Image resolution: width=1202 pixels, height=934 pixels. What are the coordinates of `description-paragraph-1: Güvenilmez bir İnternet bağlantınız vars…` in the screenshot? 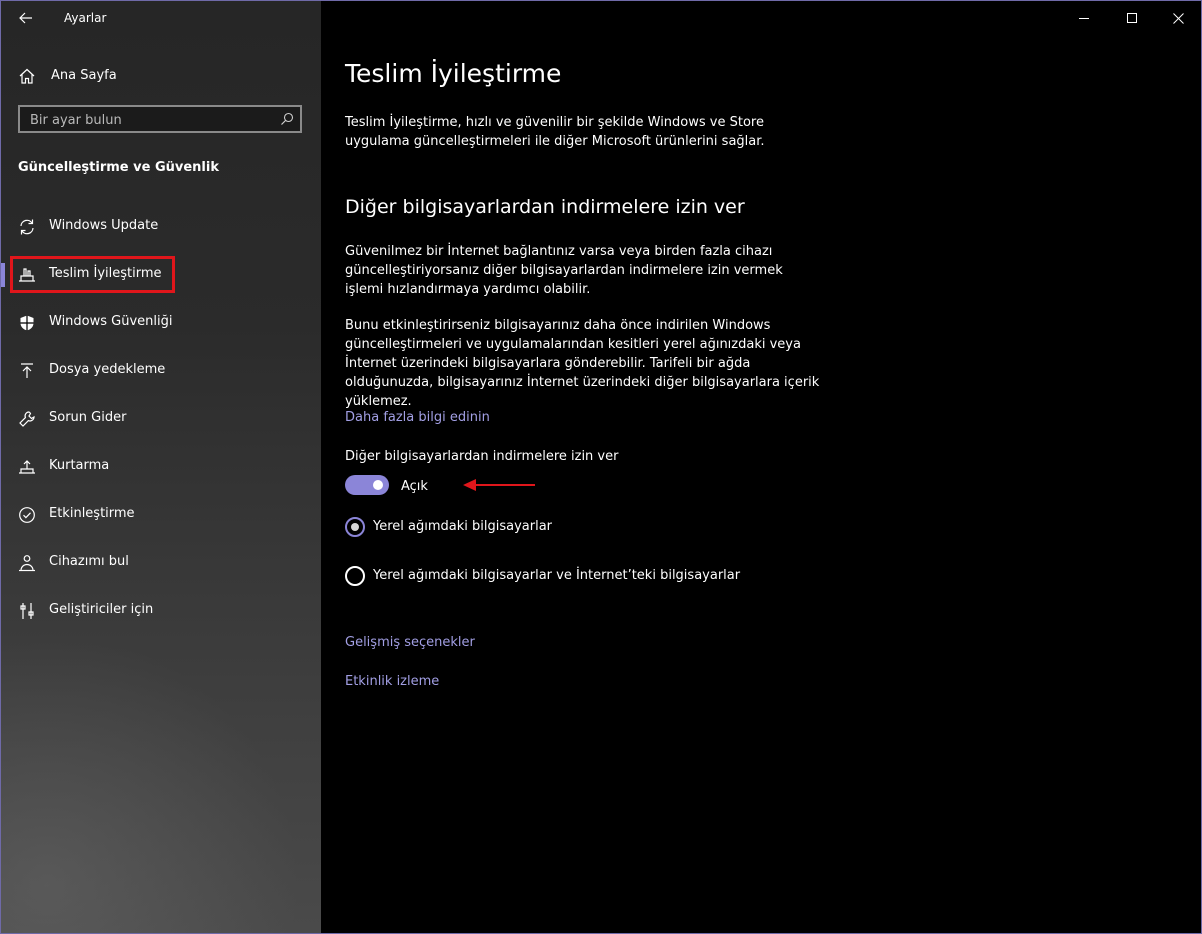 It's located at (564, 270).